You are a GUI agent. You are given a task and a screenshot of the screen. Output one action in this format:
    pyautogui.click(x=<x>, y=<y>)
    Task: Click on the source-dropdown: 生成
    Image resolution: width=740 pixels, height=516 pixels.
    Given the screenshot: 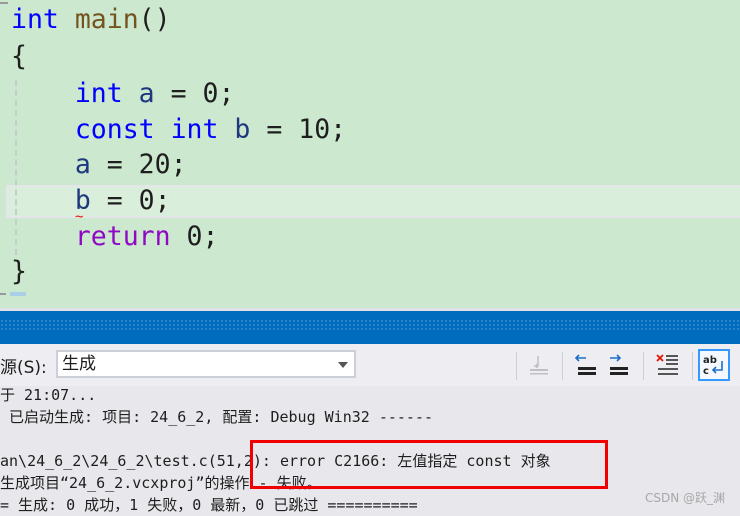 What is the action you would take?
    pyautogui.click(x=206, y=364)
    